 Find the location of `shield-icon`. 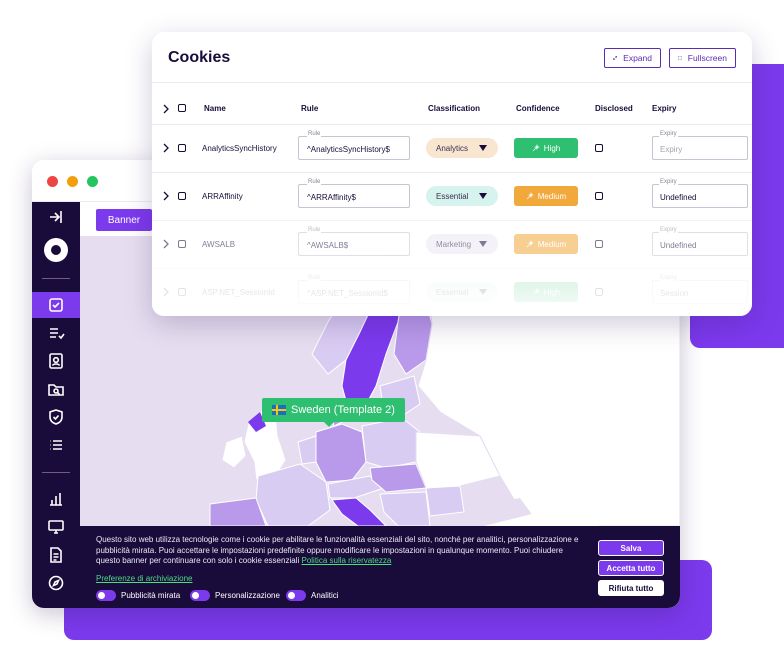

shield-icon is located at coordinates (56, 417).